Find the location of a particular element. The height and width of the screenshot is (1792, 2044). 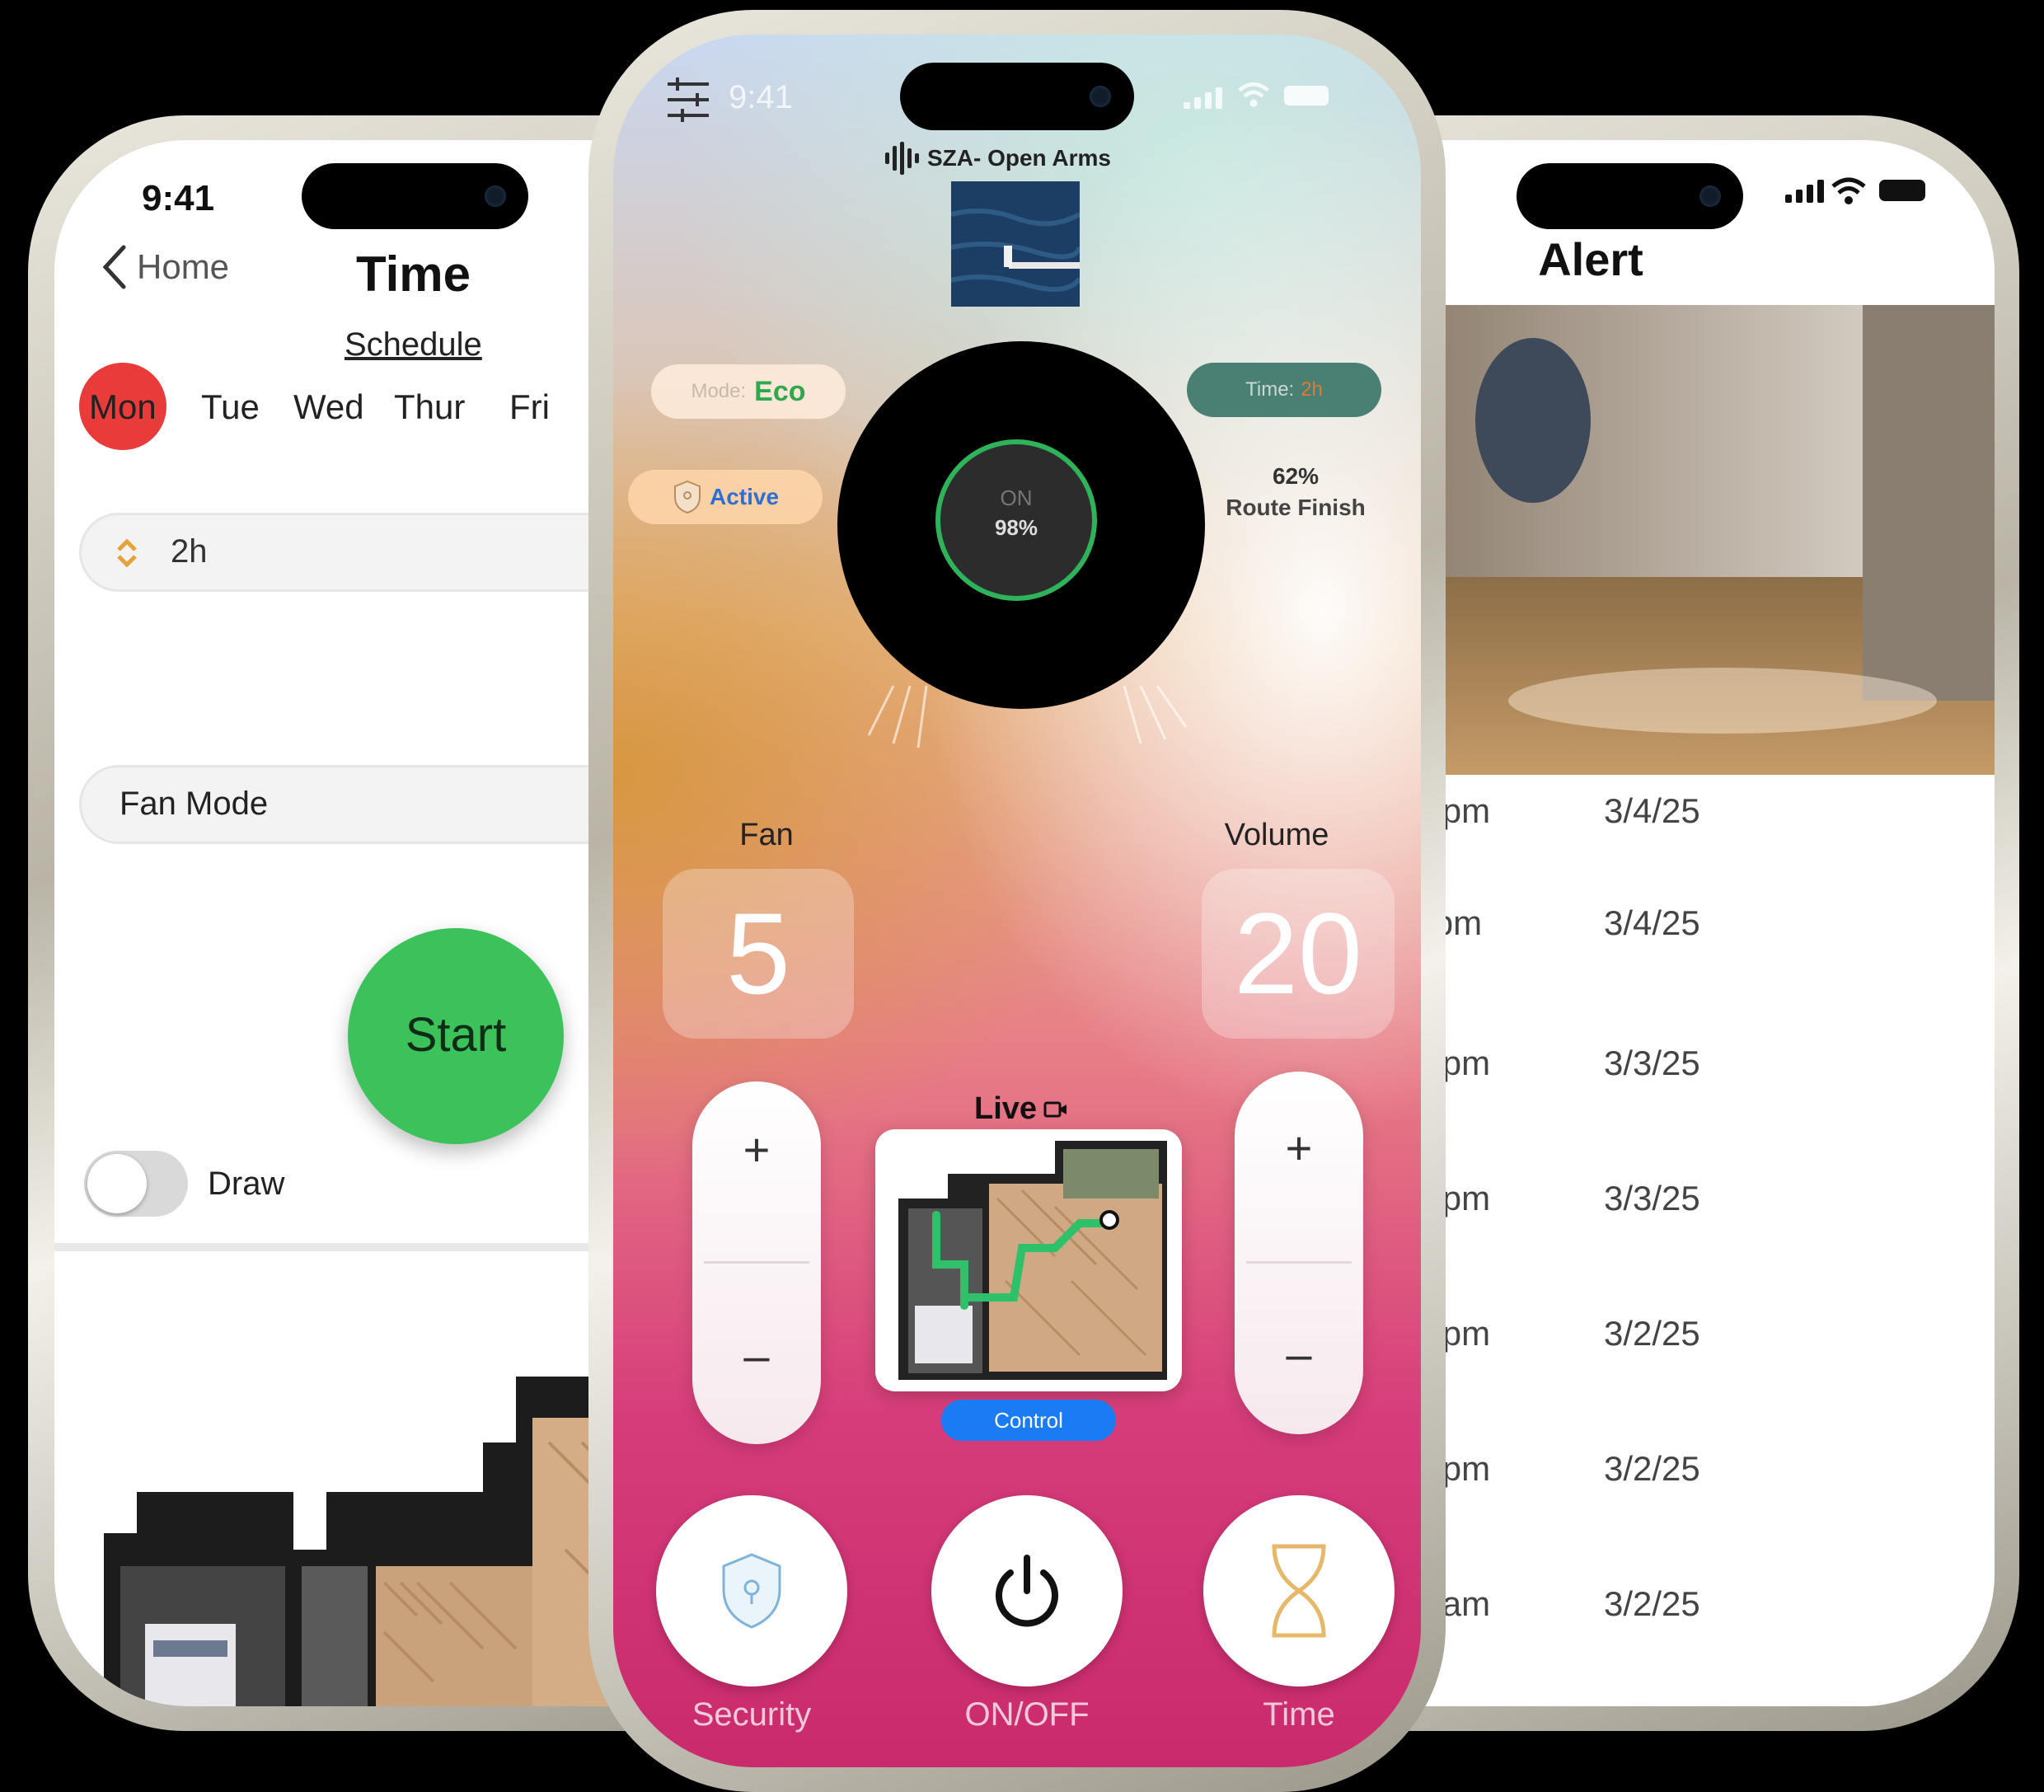

fan-value-card: 5 is located at coordinates (758, 954).